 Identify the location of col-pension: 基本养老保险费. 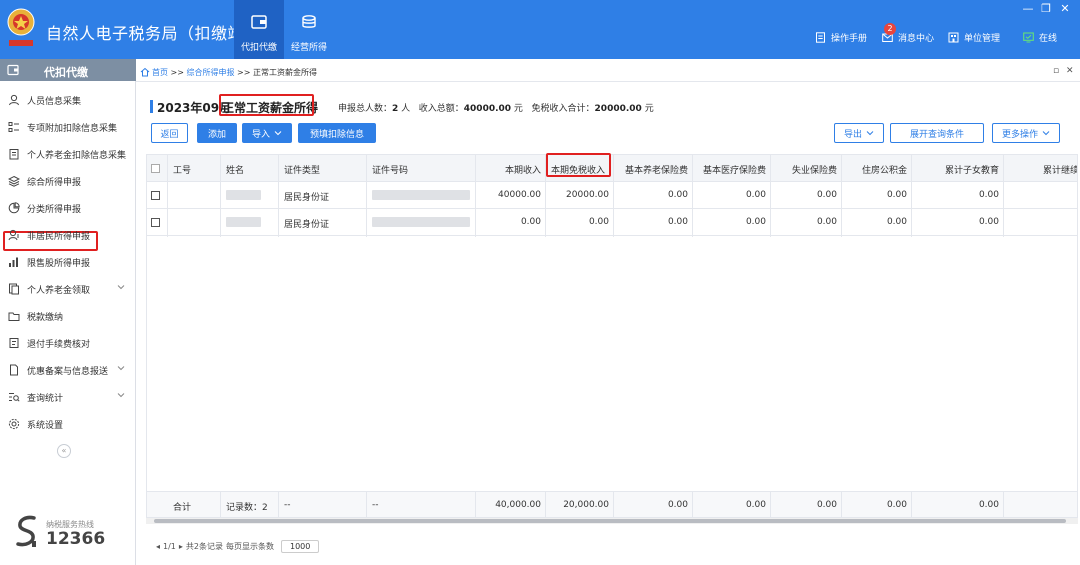
(650, 169).